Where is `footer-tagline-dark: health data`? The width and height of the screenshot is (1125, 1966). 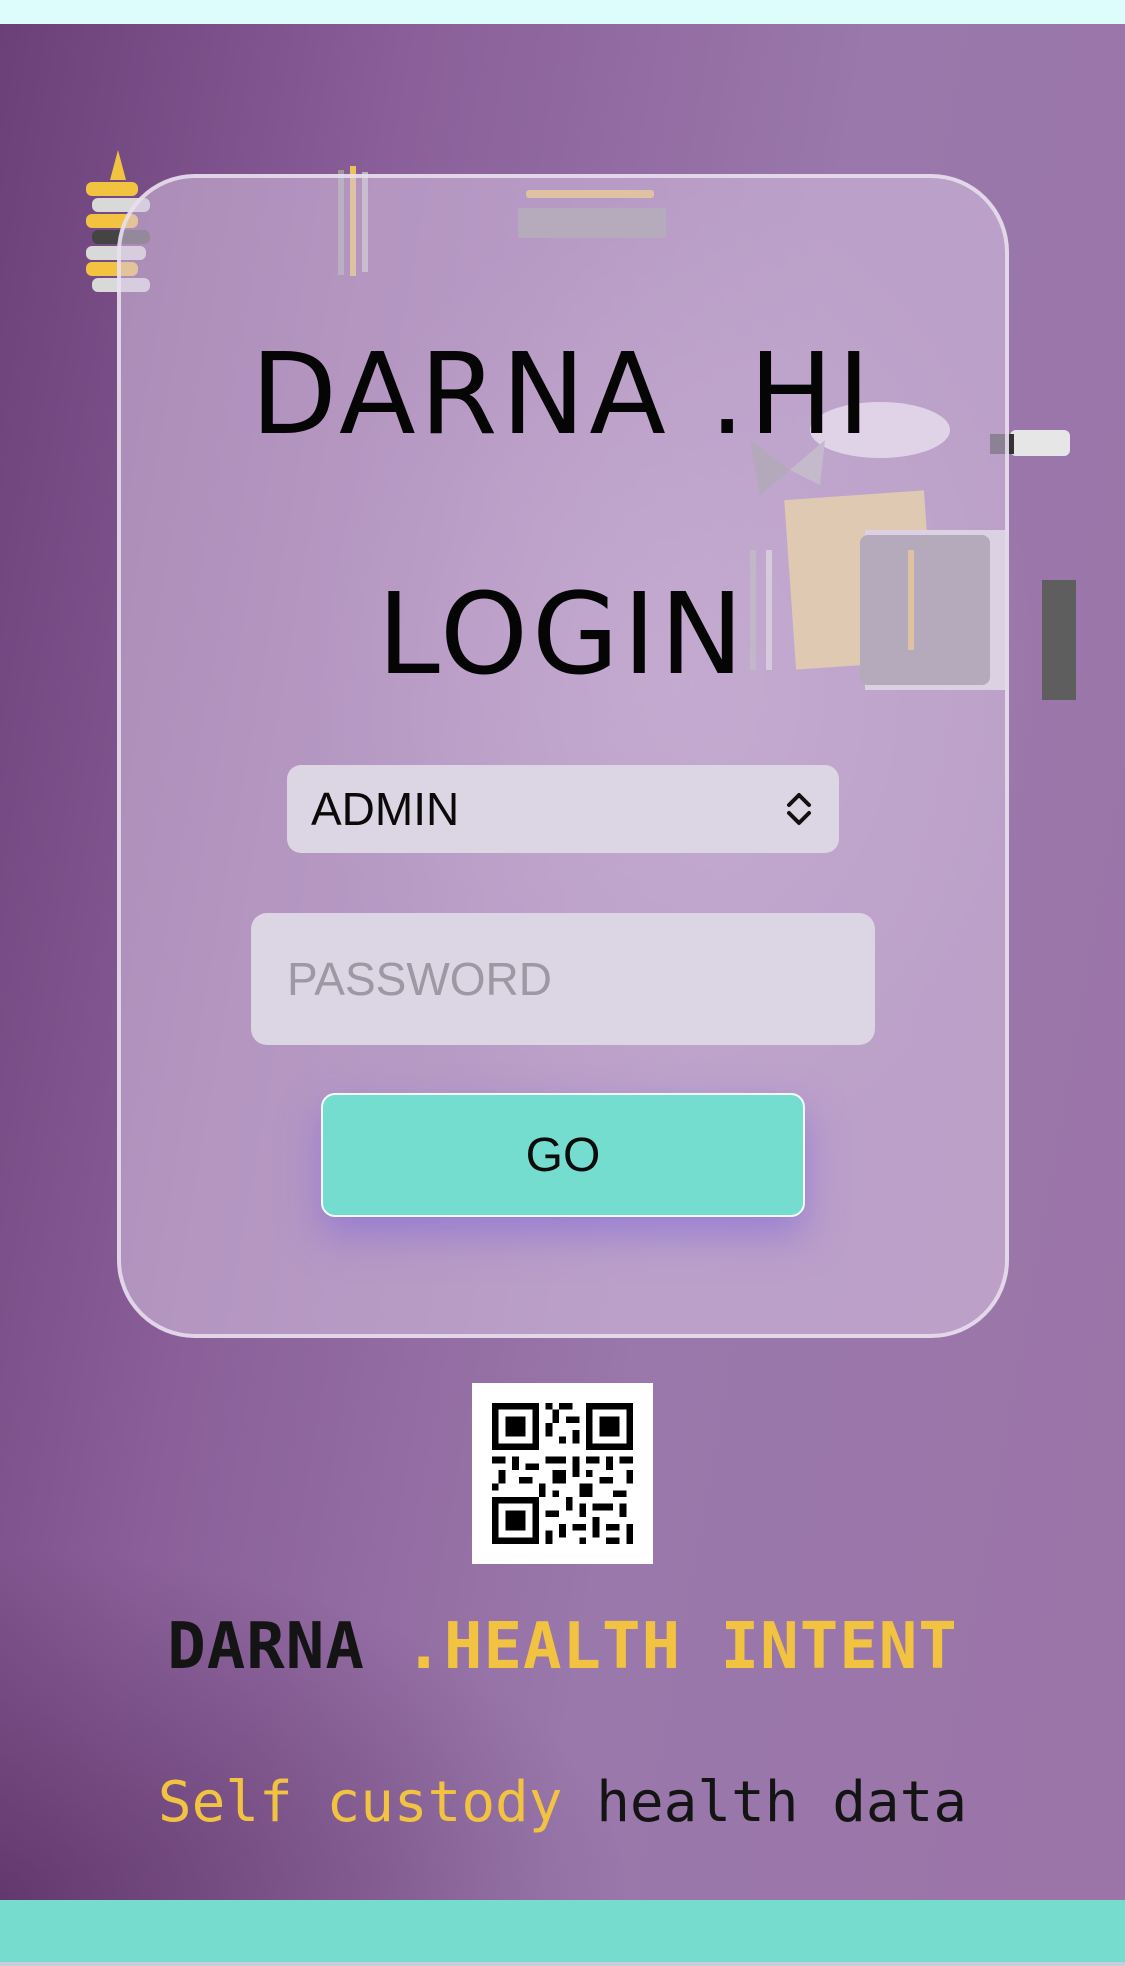 footer-tagline-dark: health data is located at coordinates (782, 1802).